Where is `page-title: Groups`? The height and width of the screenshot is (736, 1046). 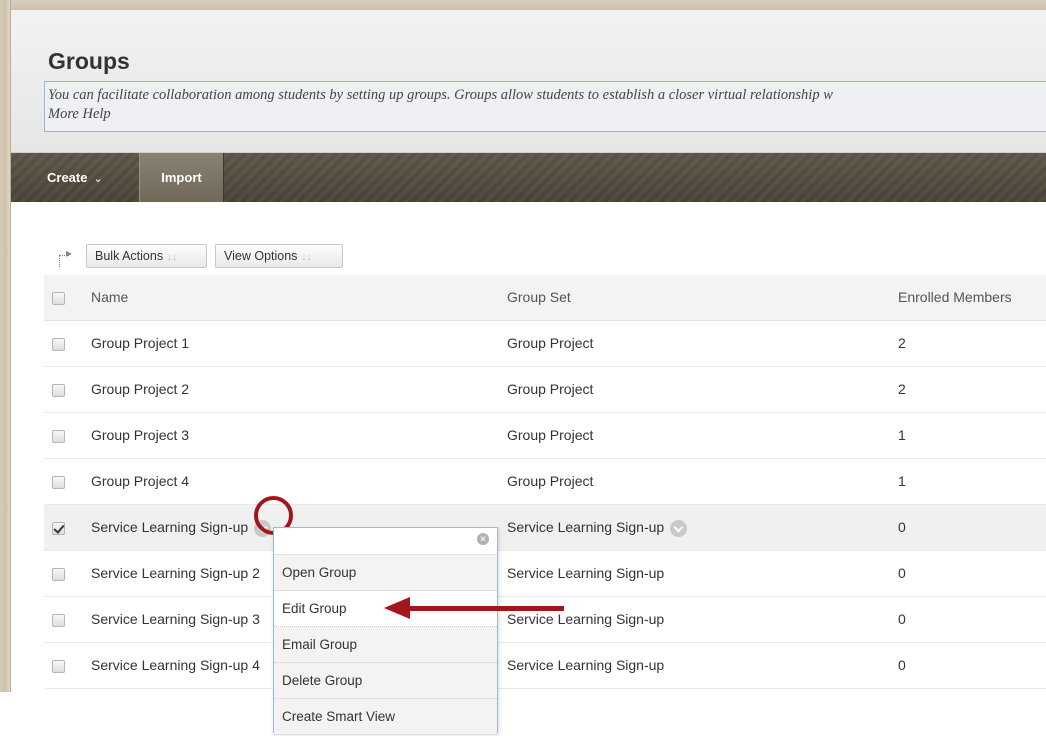 page-title: Groups is located at coordinates (89, 61).